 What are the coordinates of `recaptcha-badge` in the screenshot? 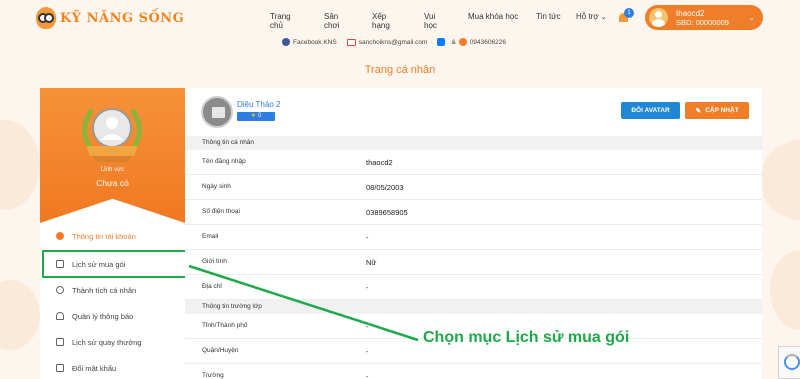 It's located at (789, 362).